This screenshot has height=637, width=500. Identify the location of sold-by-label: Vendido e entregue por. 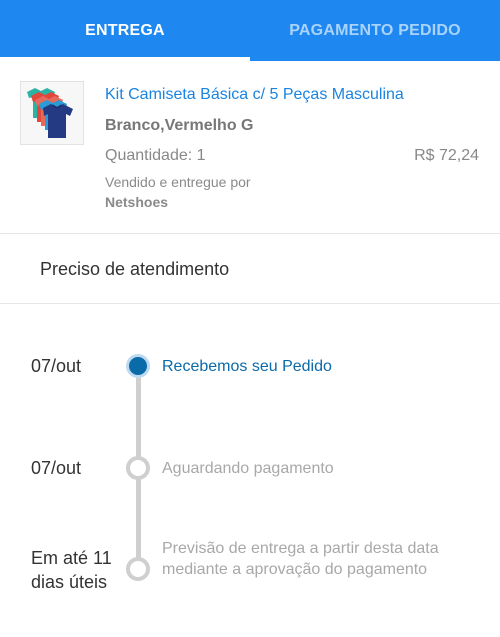
(178, 182).